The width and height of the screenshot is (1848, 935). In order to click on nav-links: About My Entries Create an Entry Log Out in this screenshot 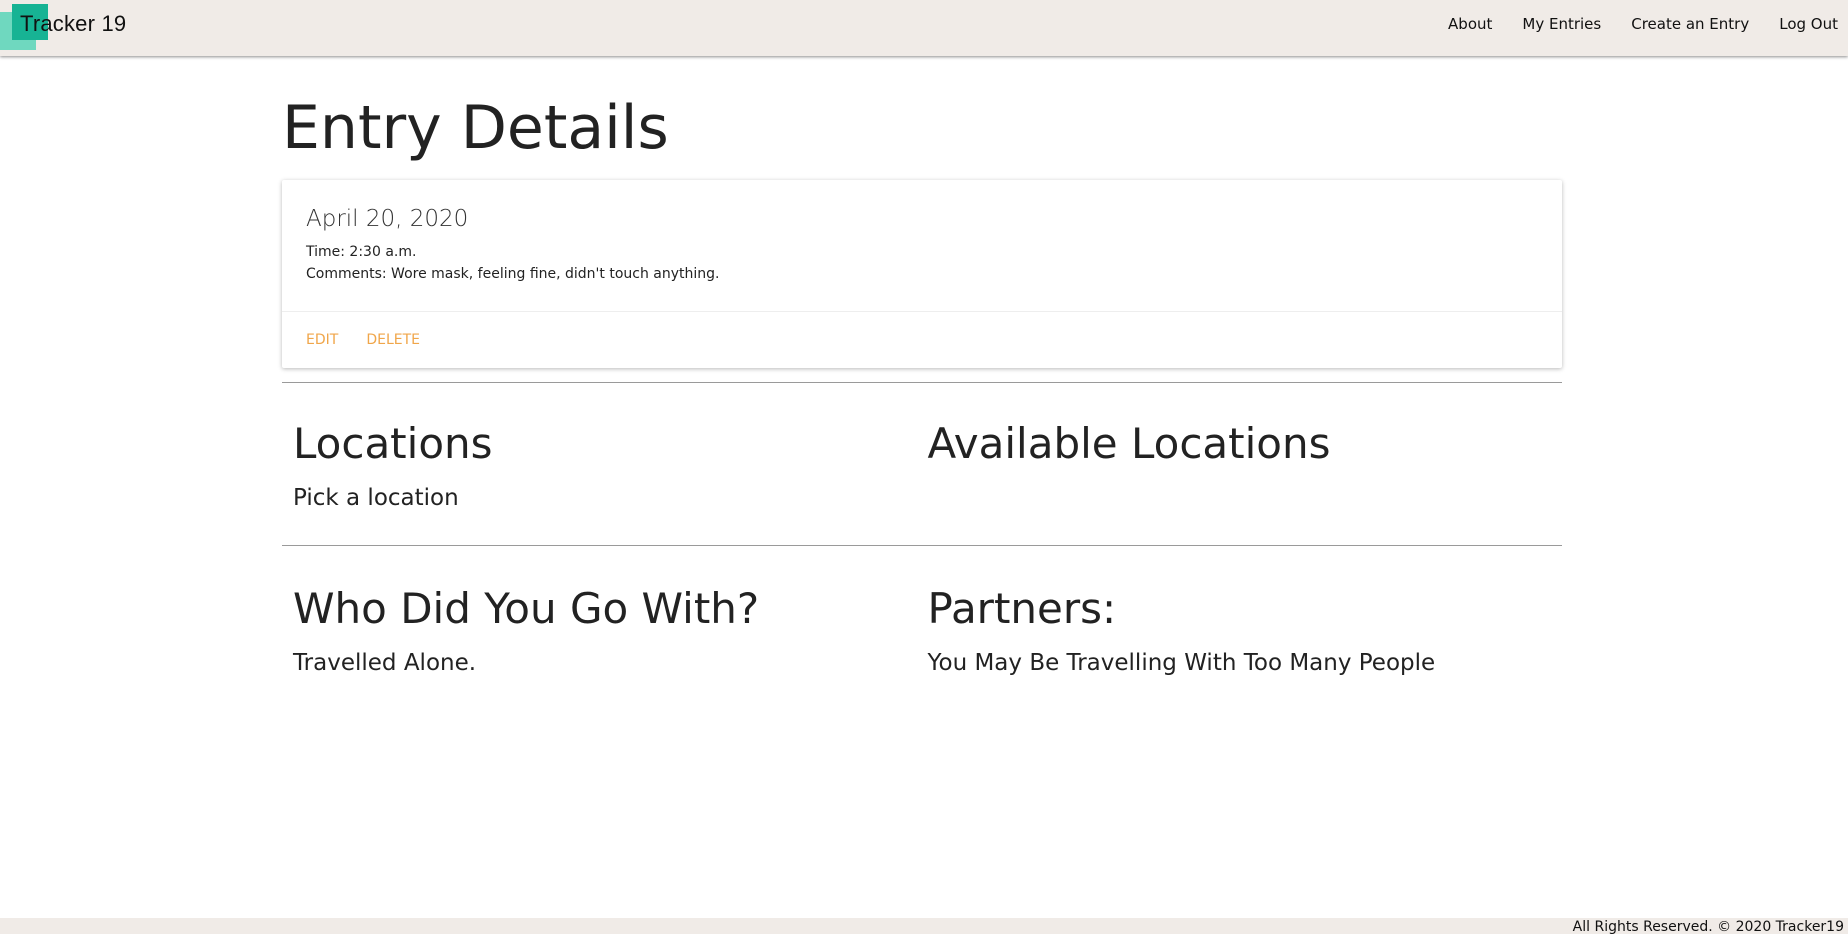, I will do `click(1648, 24)`.